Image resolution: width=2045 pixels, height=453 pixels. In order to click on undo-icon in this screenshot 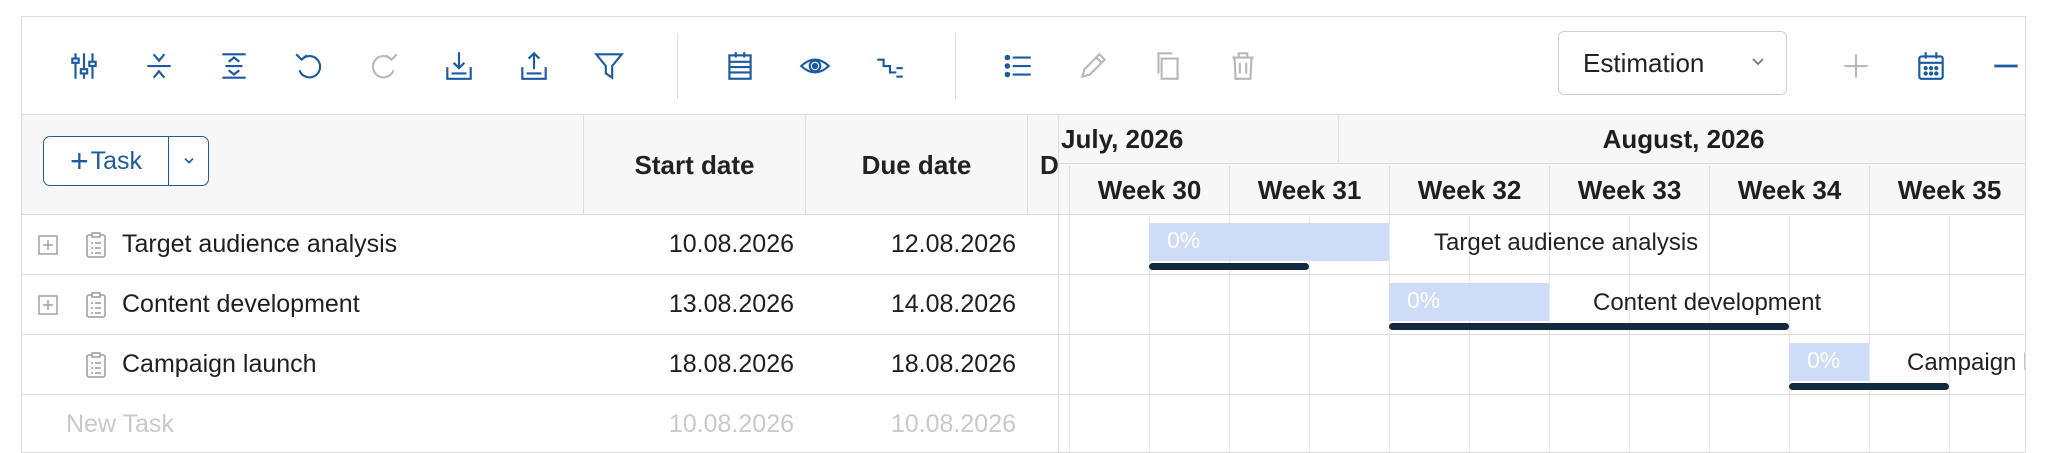, I will do `click(309, 66)`.